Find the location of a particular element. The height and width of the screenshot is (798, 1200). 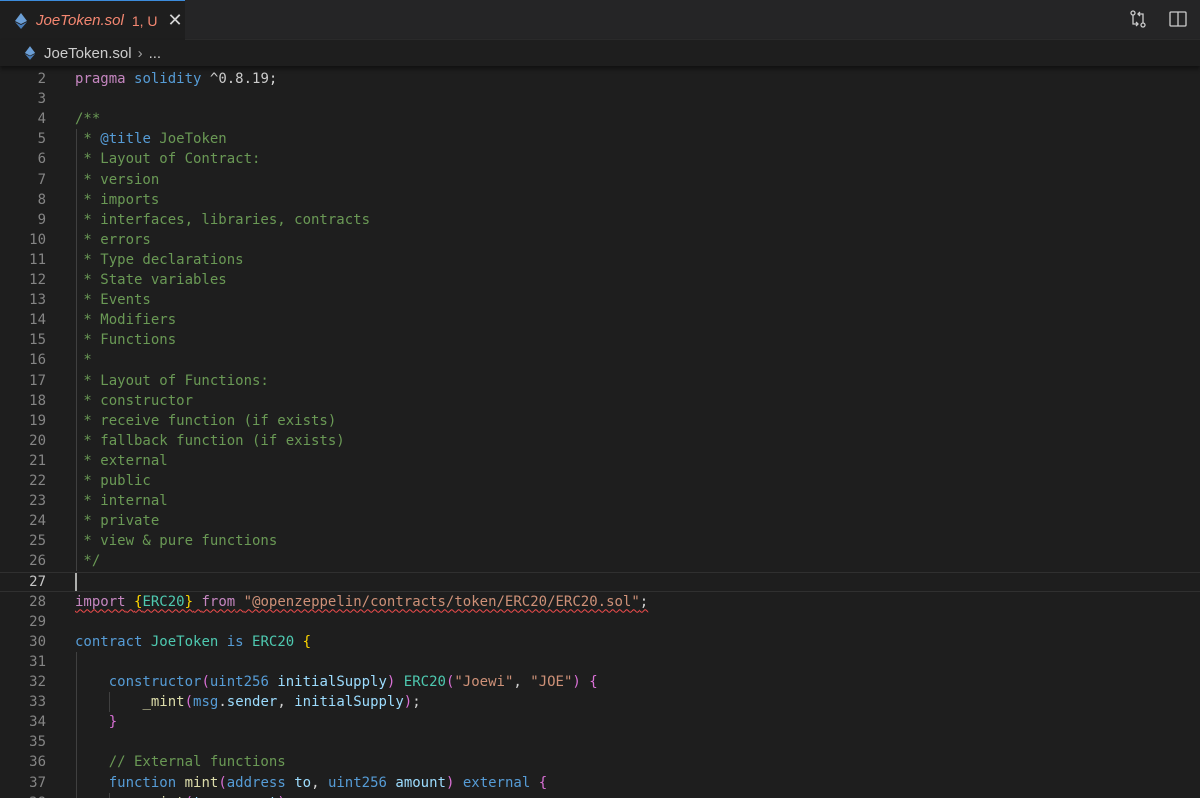

code-line: 23 * internal is located at coordinates (600, 501).